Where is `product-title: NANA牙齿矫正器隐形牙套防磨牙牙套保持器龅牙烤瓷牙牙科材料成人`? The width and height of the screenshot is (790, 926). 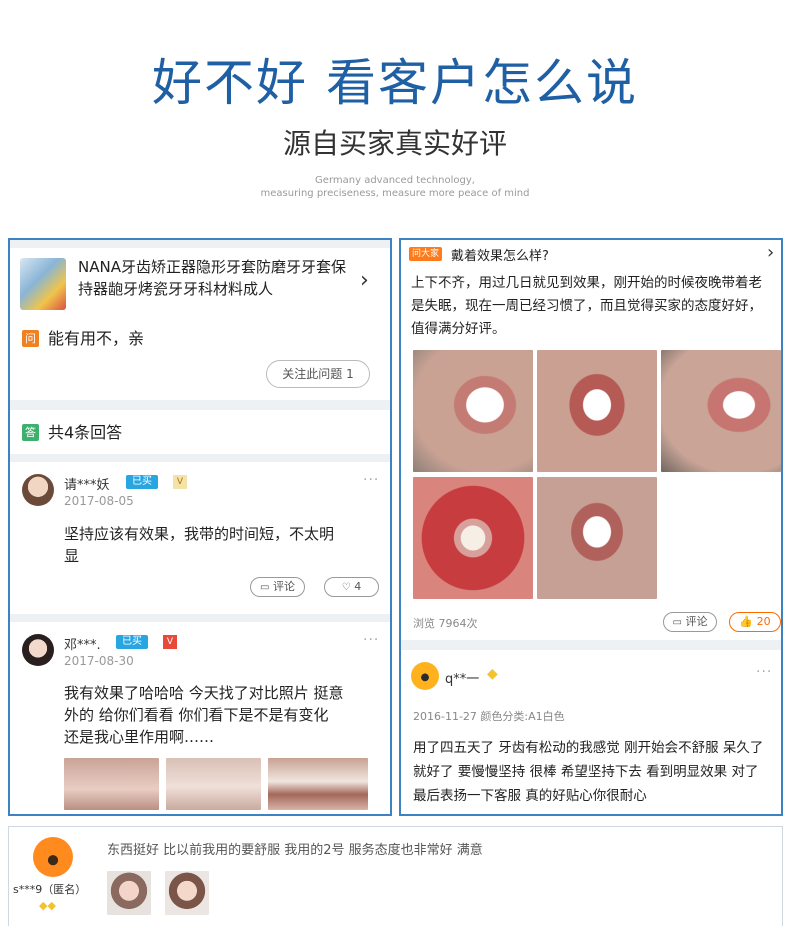
product-title: NANA牙齿矫正器隐形牙套防磨牙牙套保持器龅牙烤瓷牙牙科材料成人 is located at coordinates (212, 278).